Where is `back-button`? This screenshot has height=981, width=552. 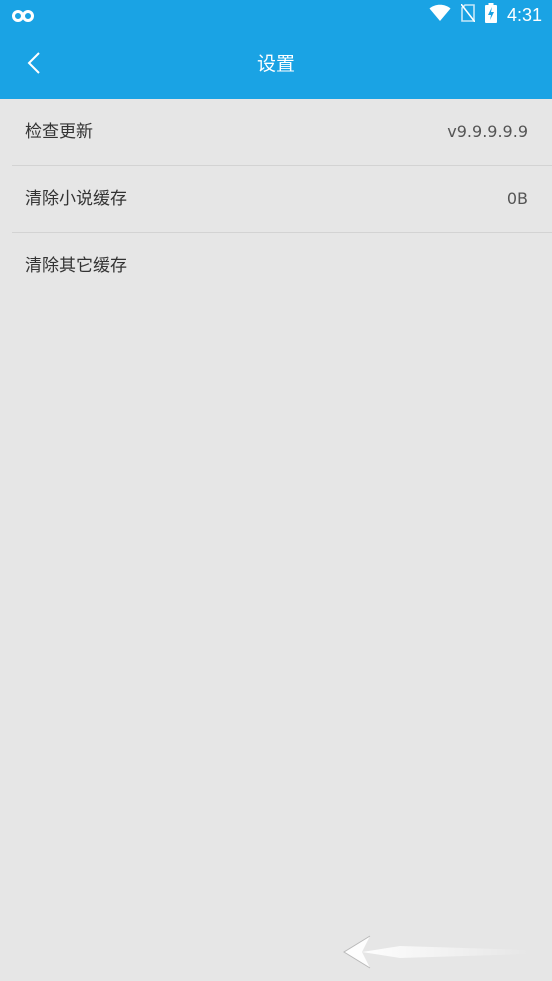
back-button is located at coordinates (34, 65).